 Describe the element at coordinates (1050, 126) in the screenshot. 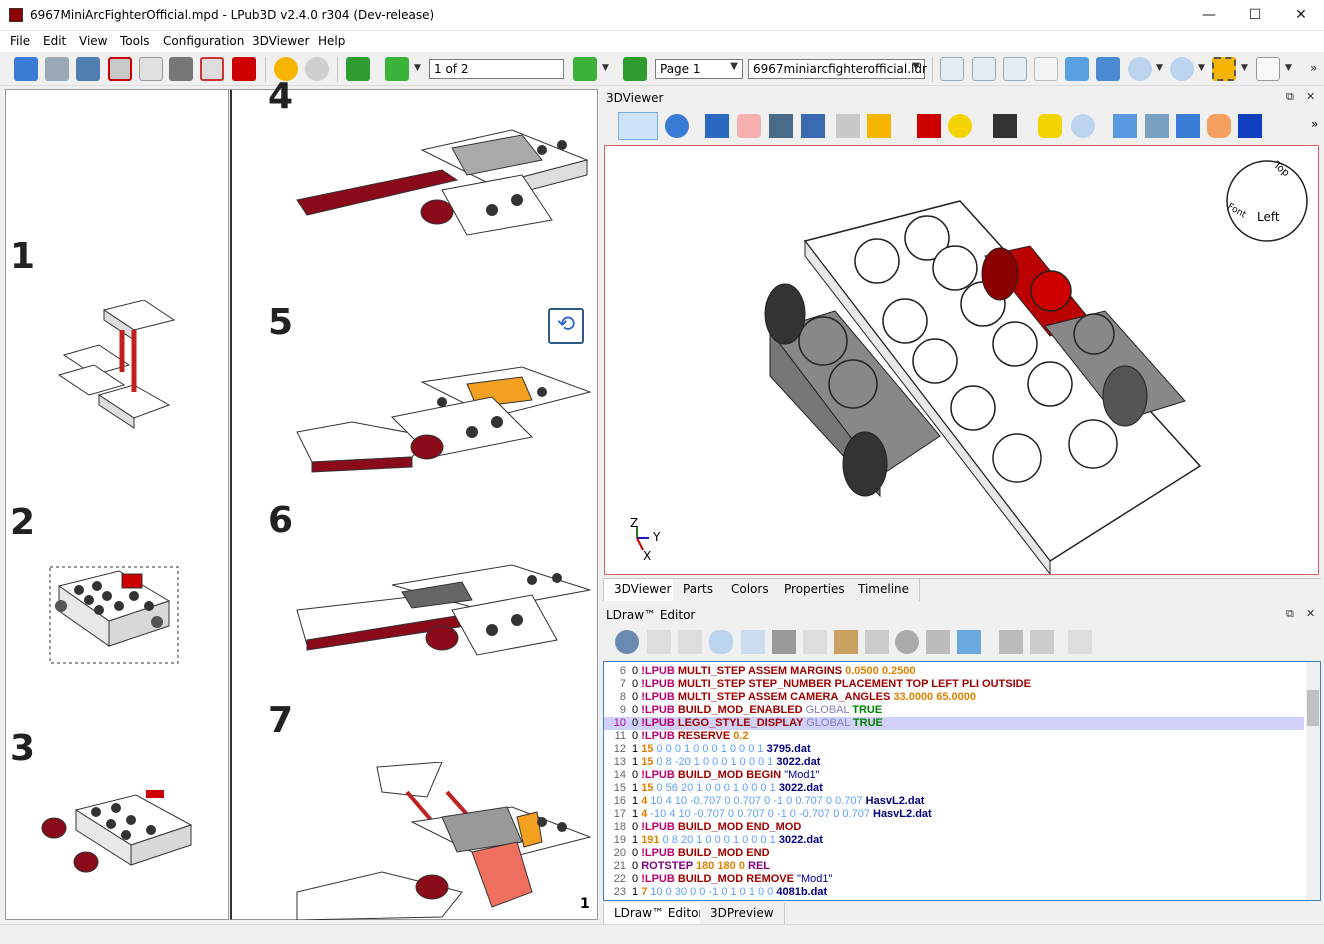

I see `fit-view-icon` at that location.